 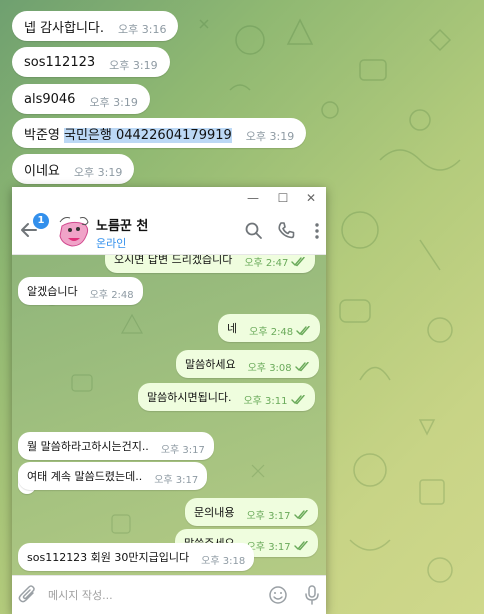 What do you see at coordinates (28, 595) in the screenshot?
I see `paperclip-icon` at bounding box center [28, 595].